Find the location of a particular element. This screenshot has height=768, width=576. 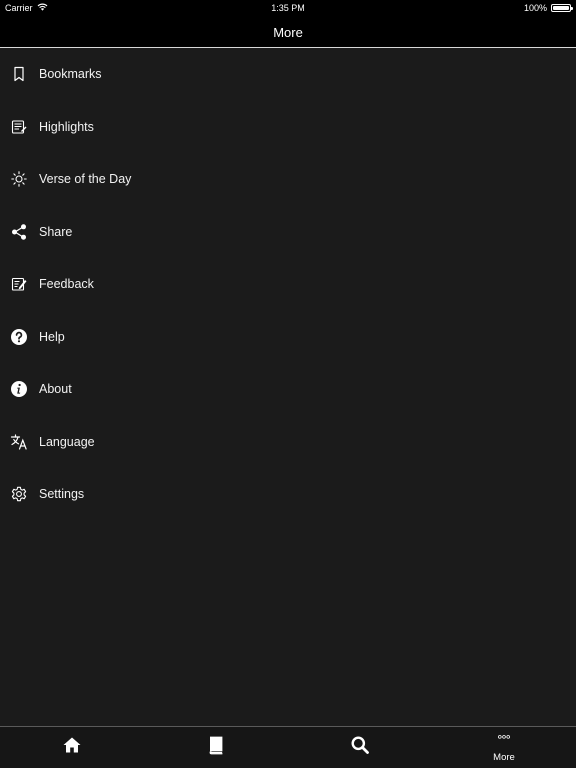

help-icon is located at coordinates (19, 337).